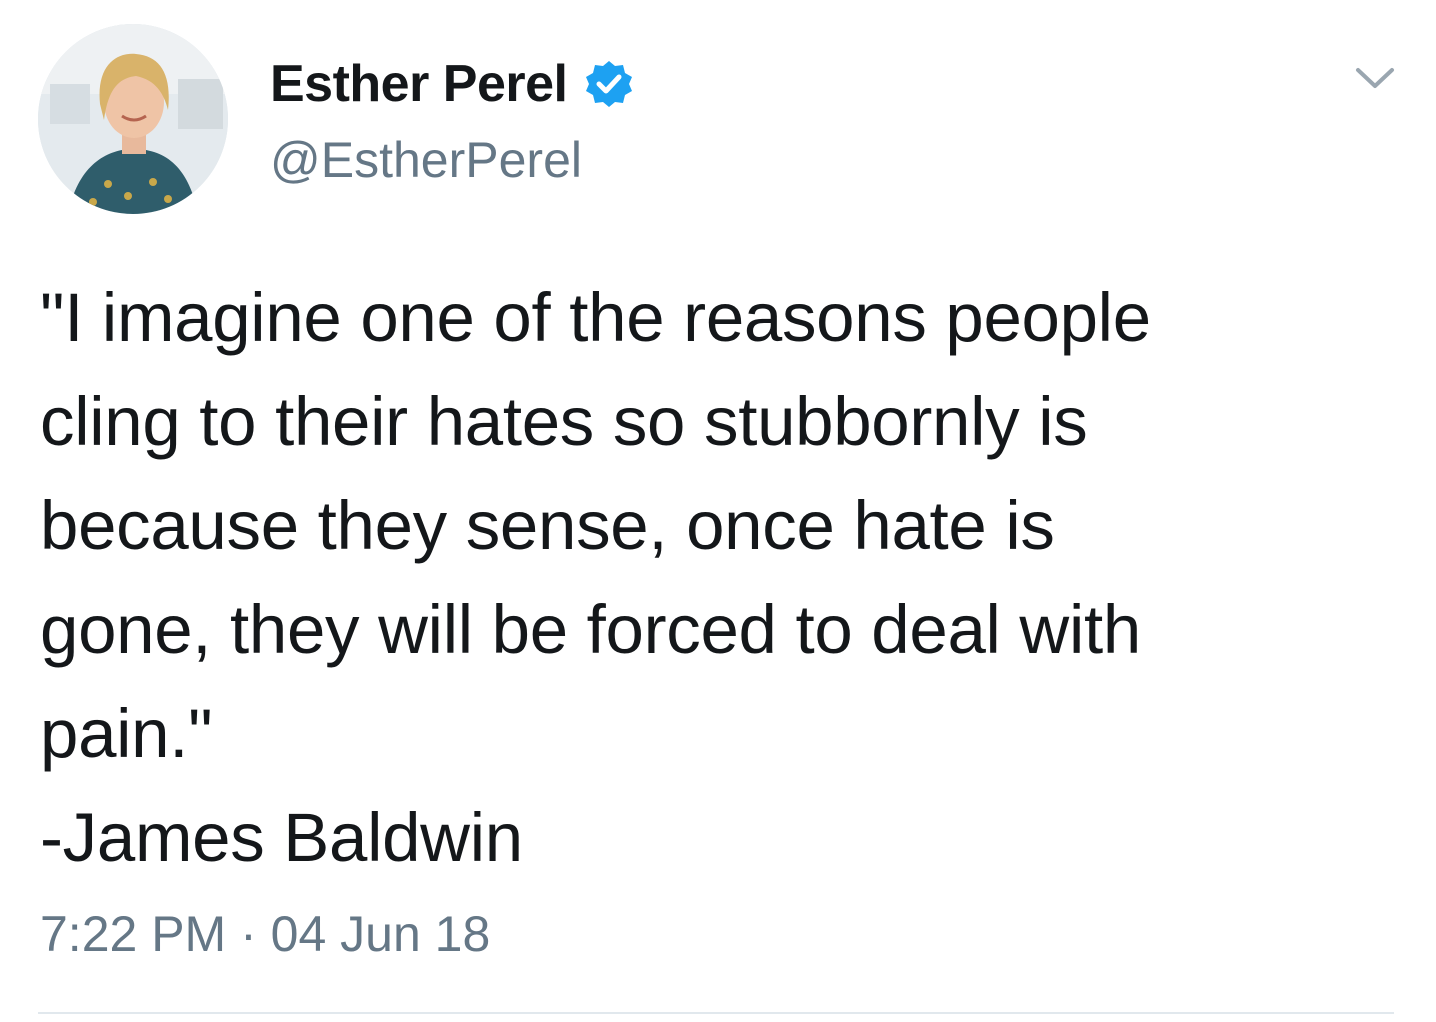  What do you see at coordinates (1375, 78) in the screenshot?
I see `chevron-down-icon` at bounding box center [1375, 78].